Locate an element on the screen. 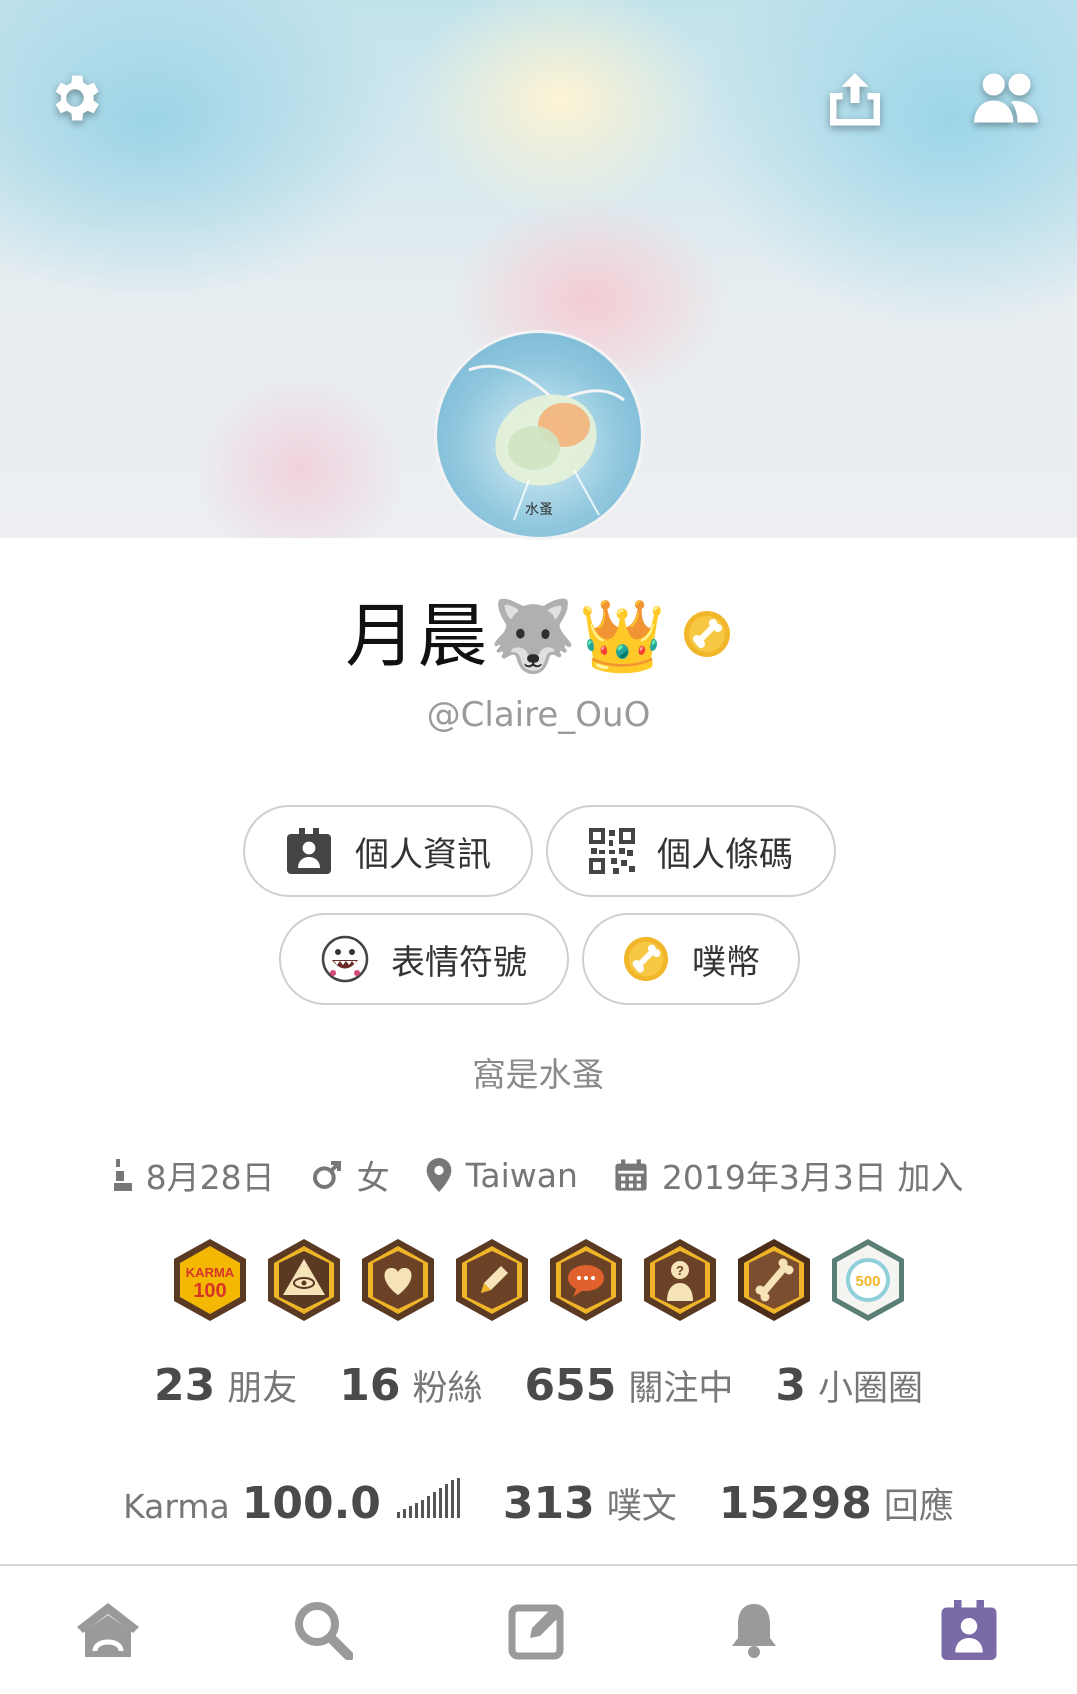 The image size is (1077, 1694). location-item: Taiwan is located at coordinates (502, 1175).